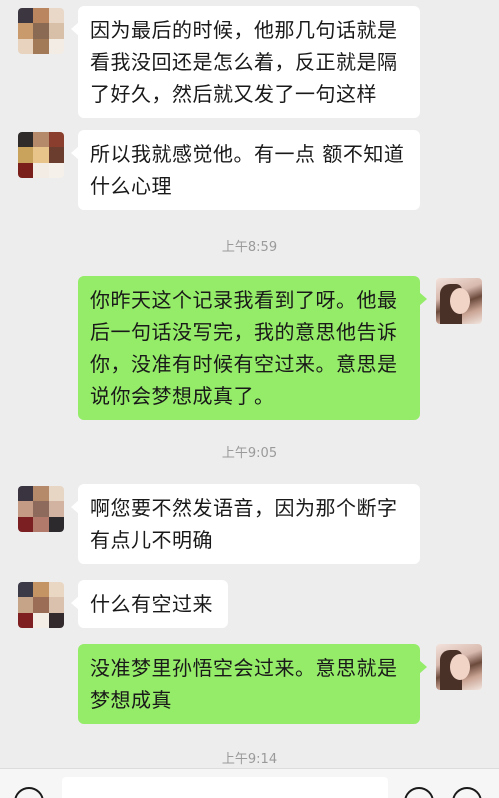 This screenshot has width=499, height=798. I want to click on input-bar, so click(249, 783).